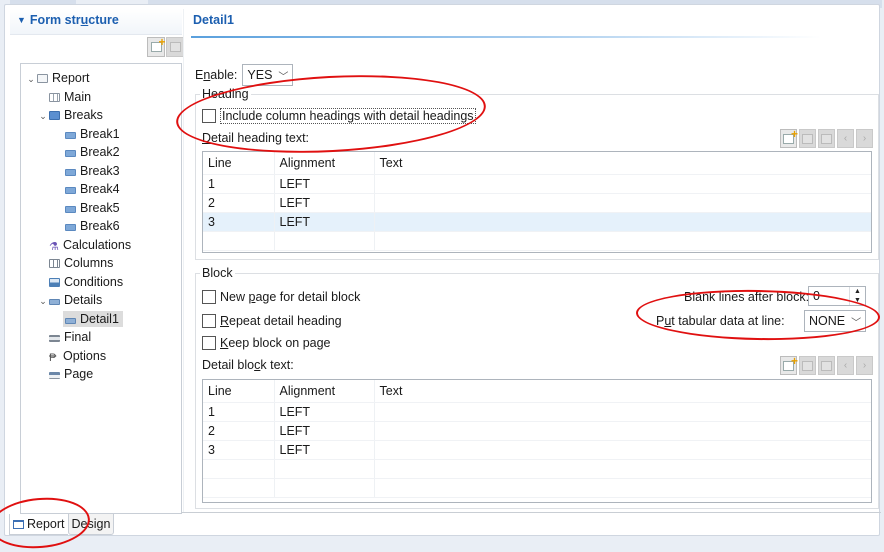  What do you see at coordinates (54, 263) in the screenshot?
I see `columns-icon` at bounding box center [54, 263].